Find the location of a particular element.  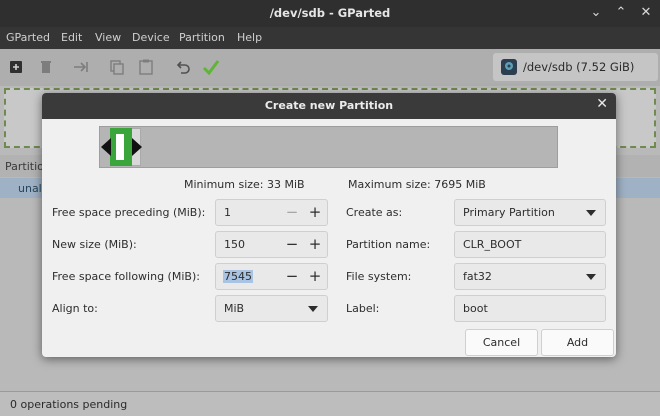

partition-size-bar is located at coordinates (328, 147).